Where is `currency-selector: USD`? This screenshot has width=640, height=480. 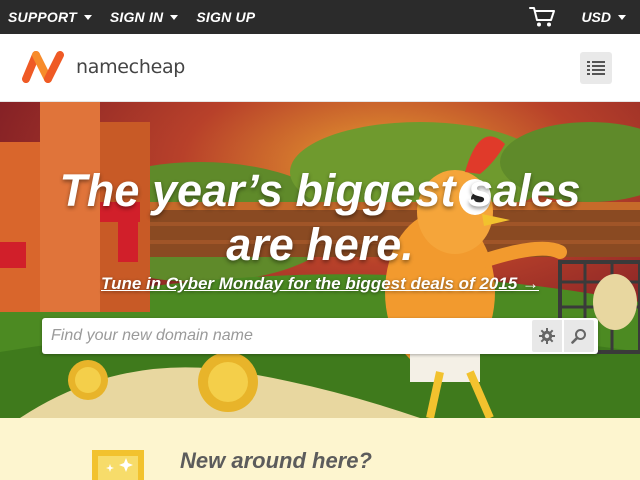 currency-selector: USD is located at coordinates (603, 17).